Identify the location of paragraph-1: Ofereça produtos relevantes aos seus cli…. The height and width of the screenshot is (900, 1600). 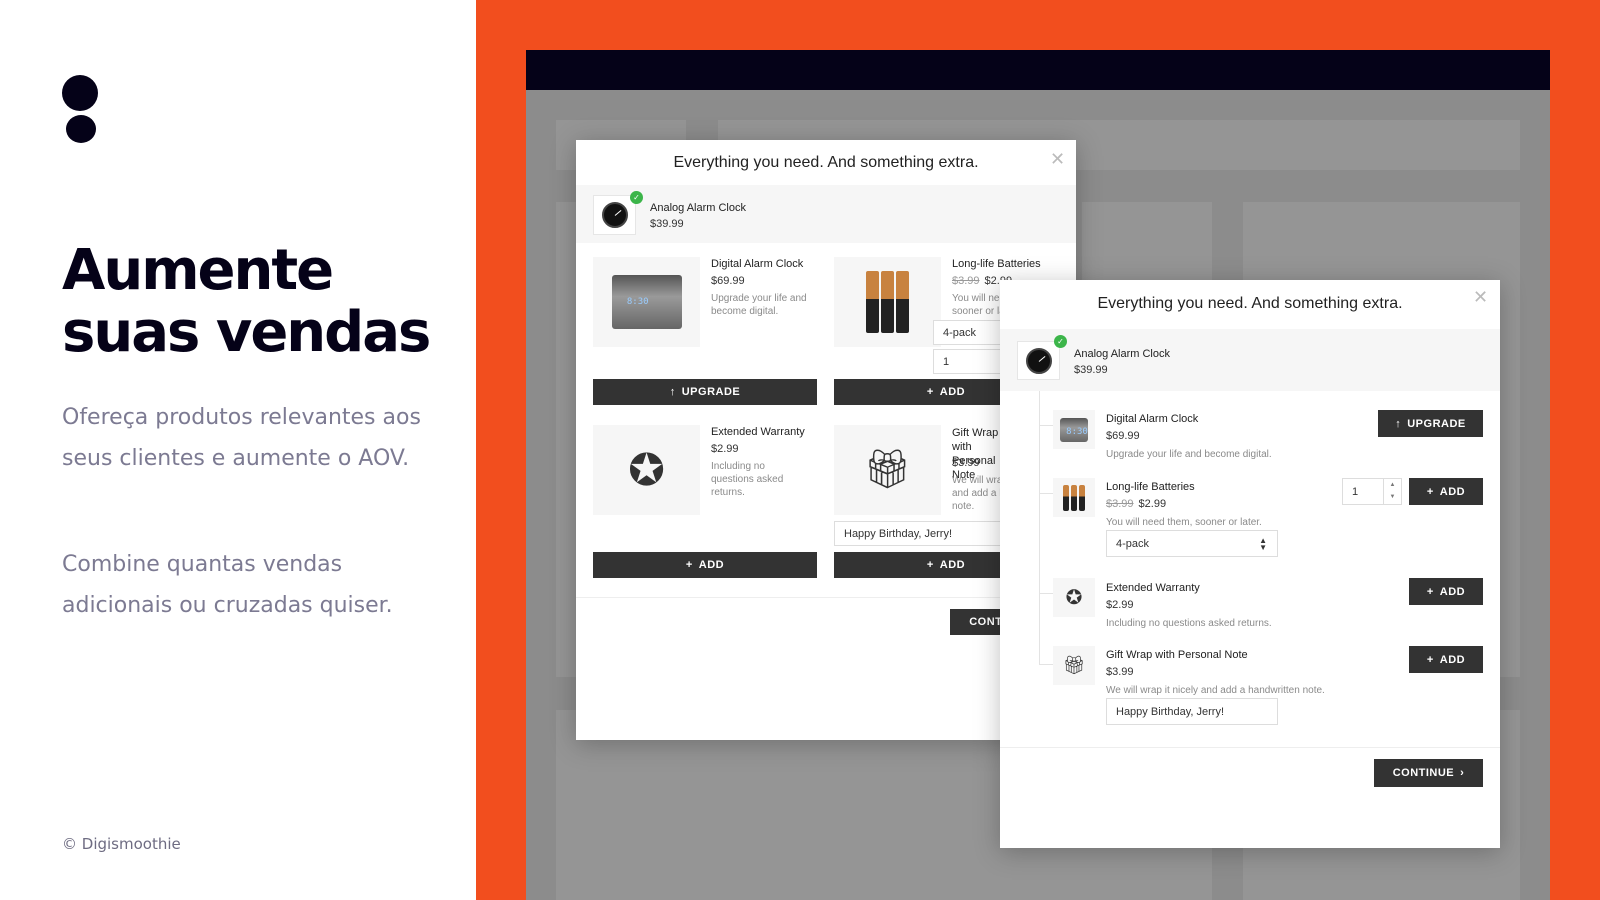
(241, 438).